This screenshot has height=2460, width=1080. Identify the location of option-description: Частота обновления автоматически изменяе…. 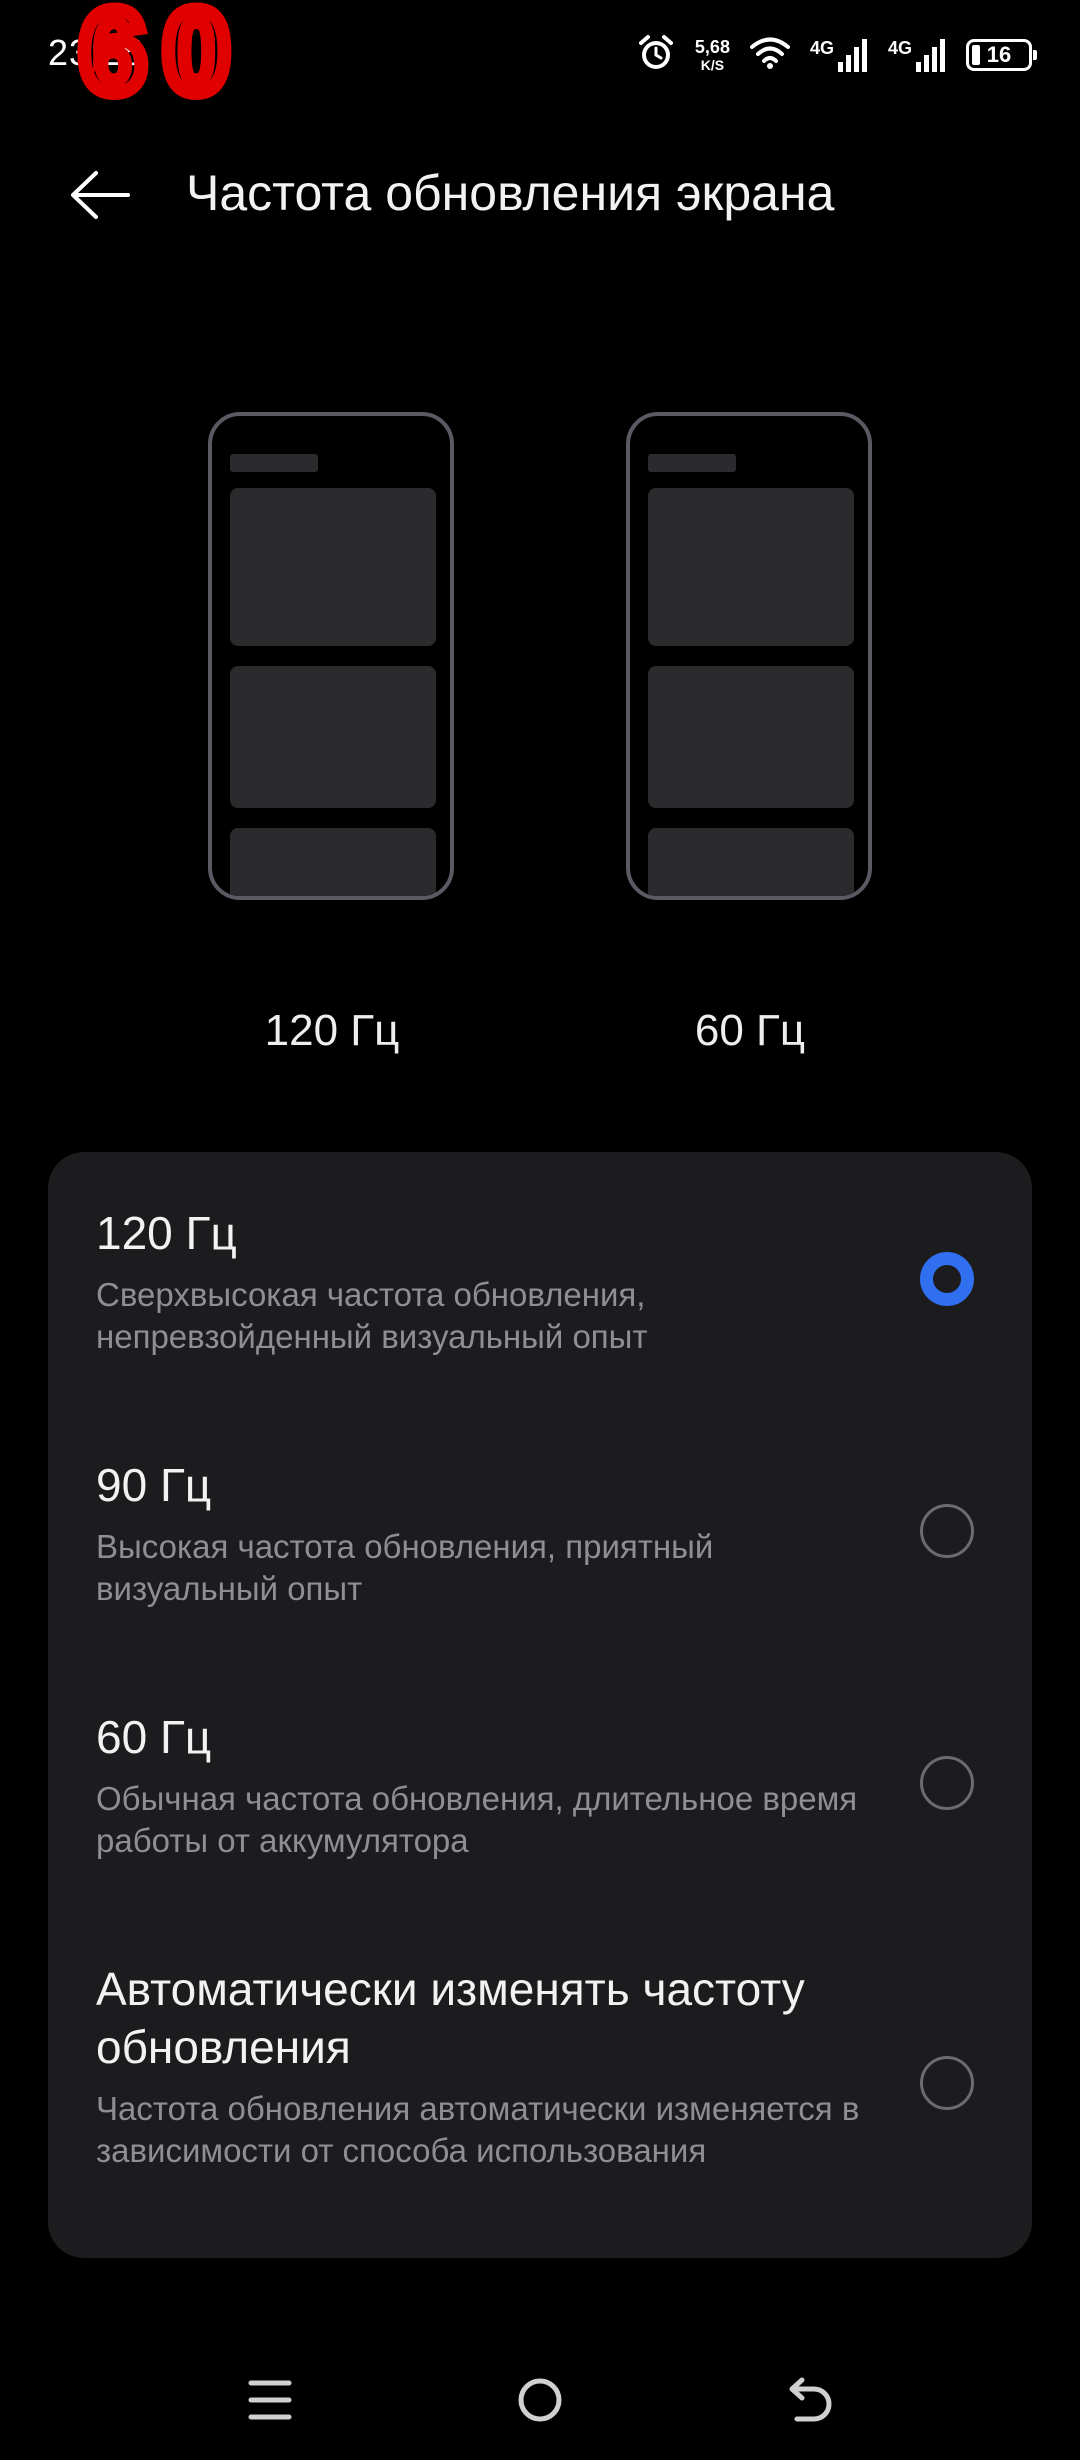
(478, 2129).